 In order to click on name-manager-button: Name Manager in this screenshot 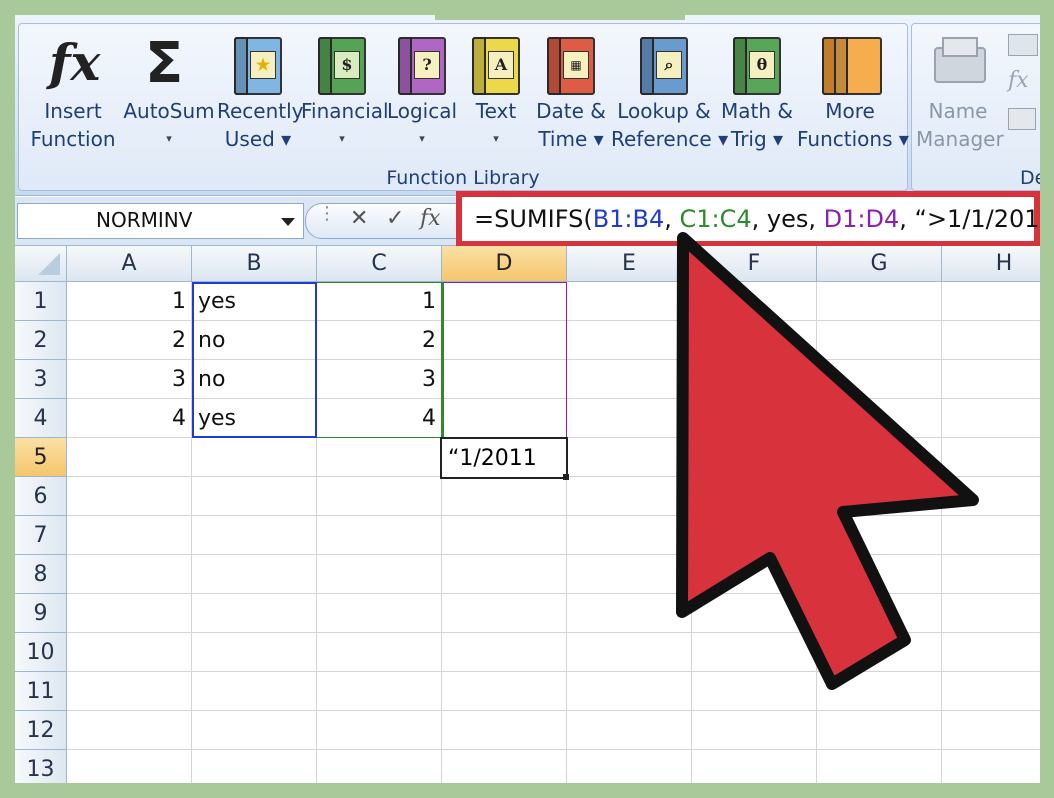, I will do `click(960, 91)`.